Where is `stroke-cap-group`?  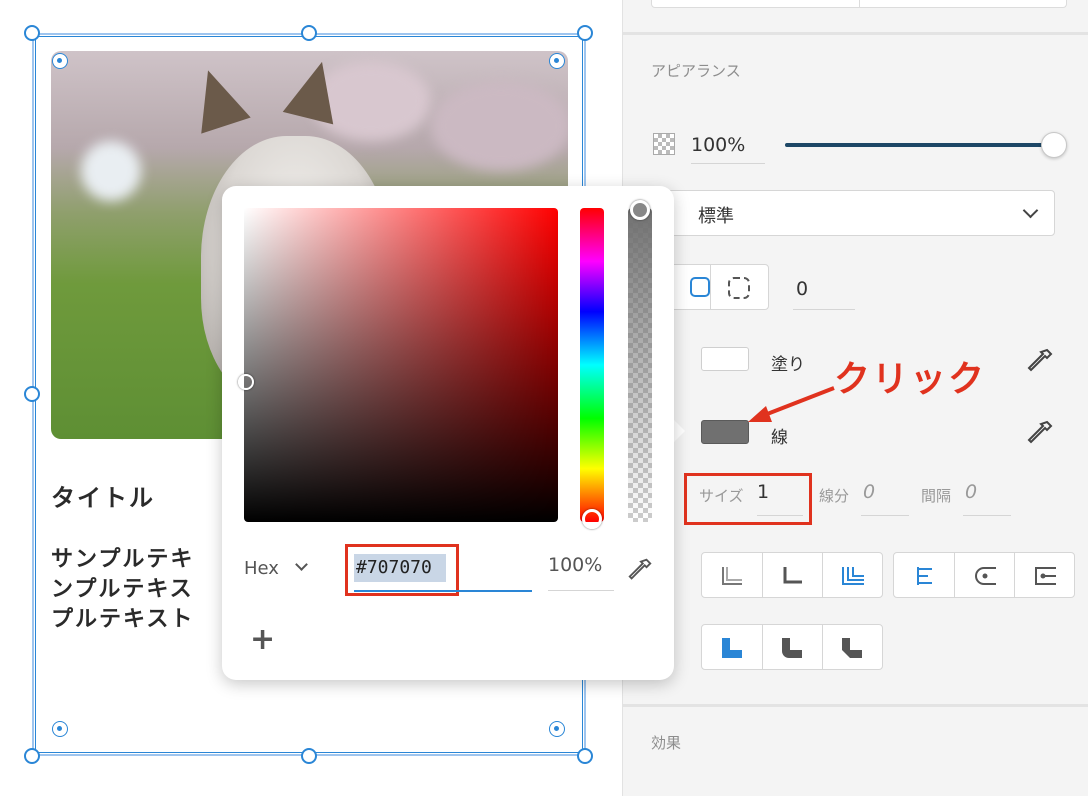 stroke-cap-group is located at coordinates (984, 575).